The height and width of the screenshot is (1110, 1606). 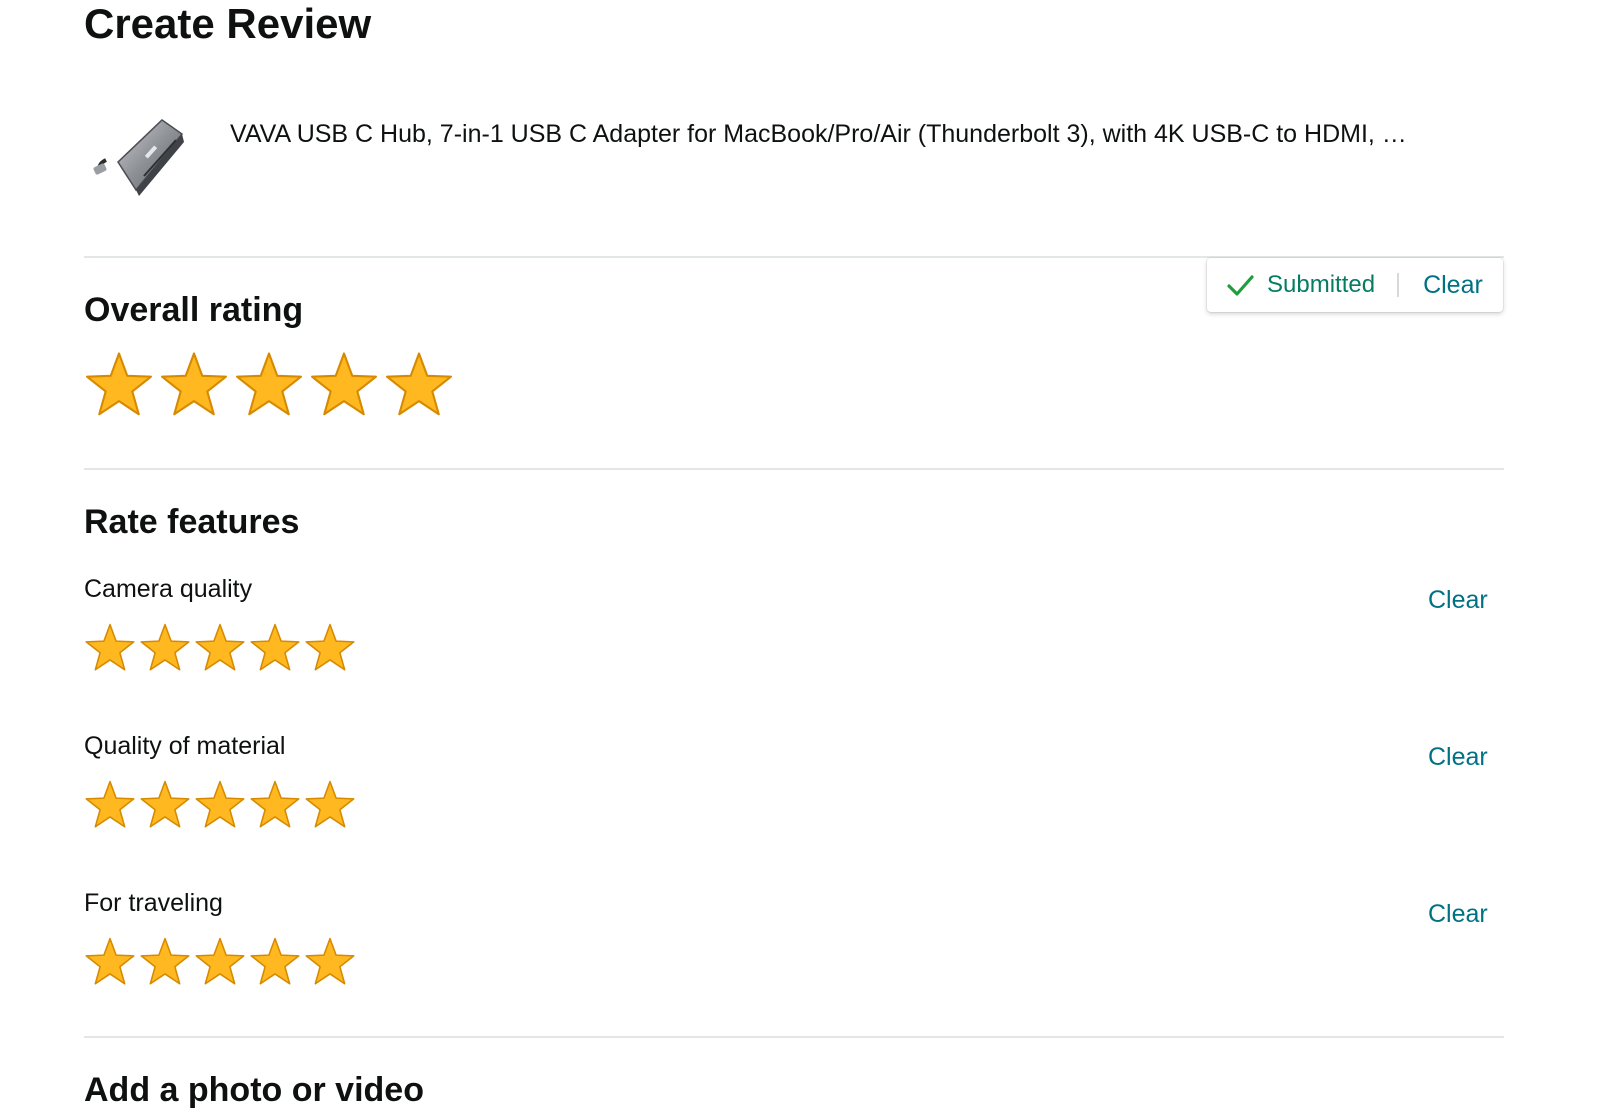 I want to click on page-title: Create Review, so click(x=228, y=23).